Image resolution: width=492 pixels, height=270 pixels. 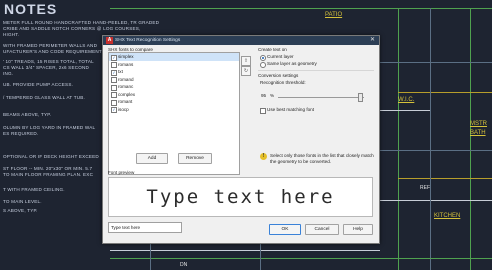 I want to click on remove-button: Remove, so click(x=195, y=158).